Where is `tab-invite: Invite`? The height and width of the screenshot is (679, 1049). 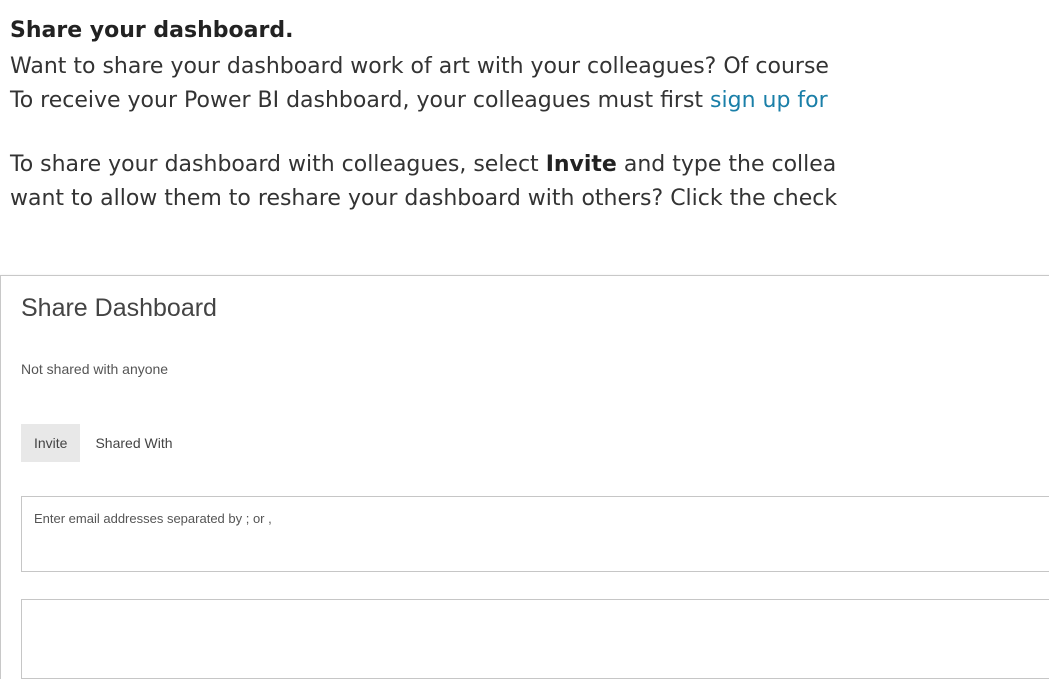 tab-invite: Invite is located at coordinates (51, 443).